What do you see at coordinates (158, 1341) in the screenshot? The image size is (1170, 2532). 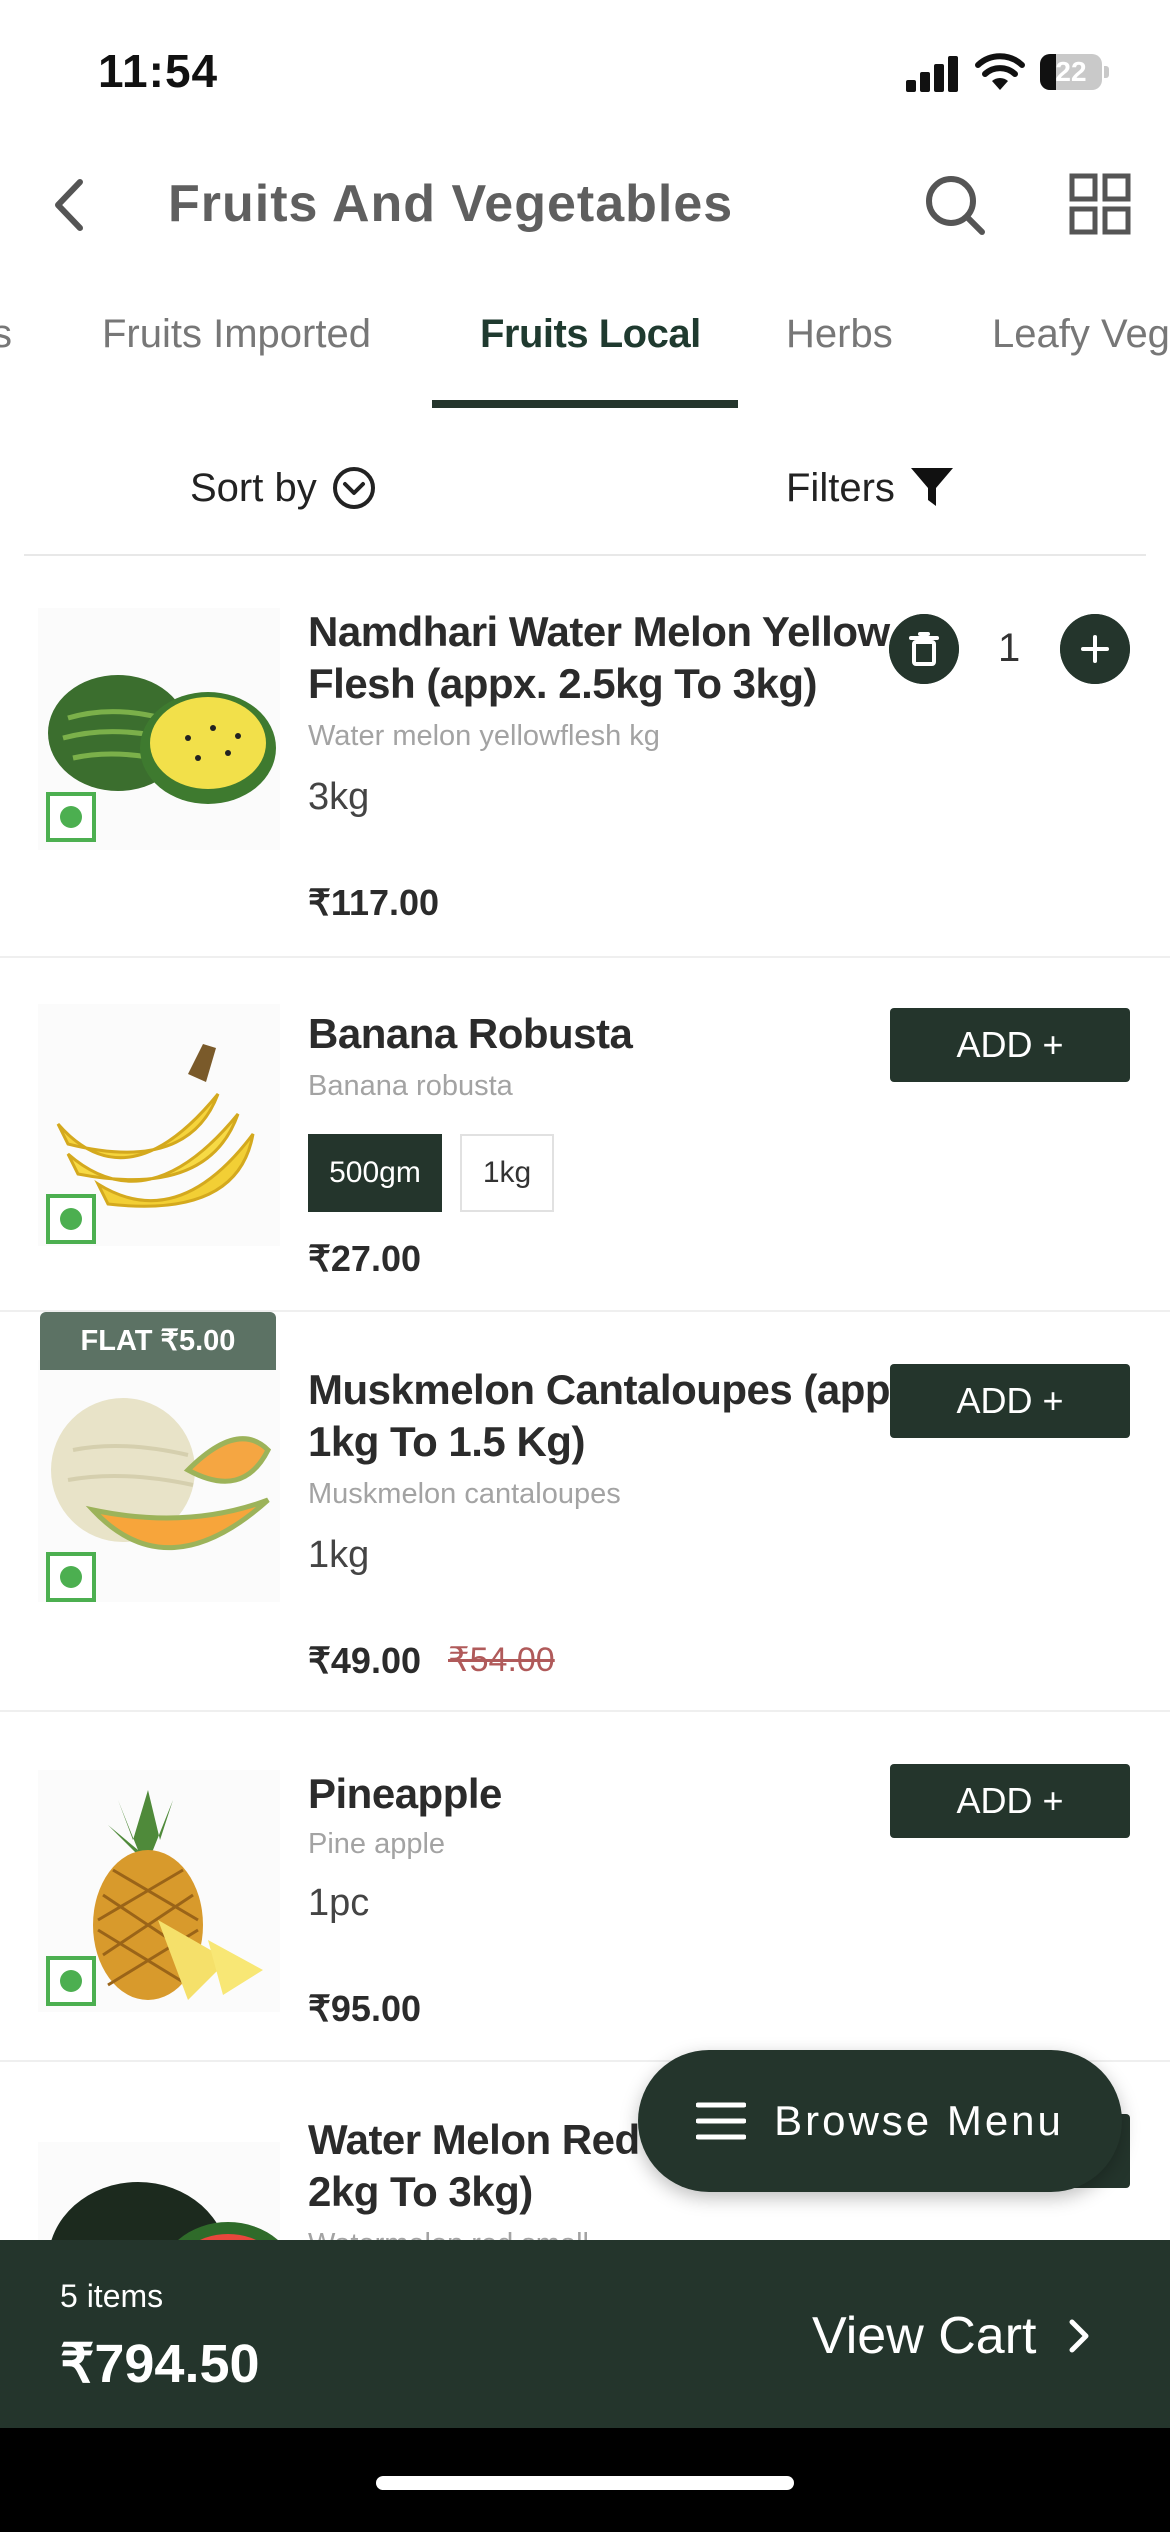 I see `discount-badge: FLAT ₹5.00` at bounding box center [158, 1341].